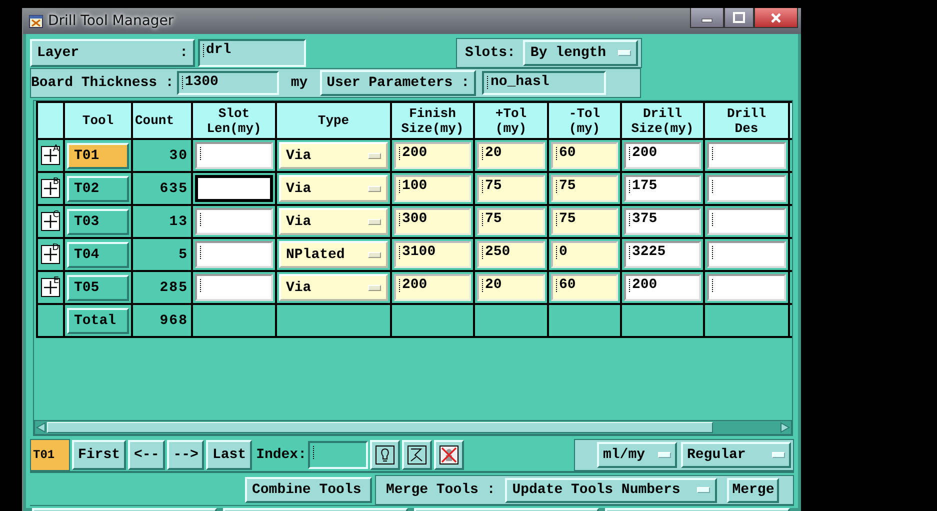 The image size is (937, 511). I want to click on minus-tolerance-field: 0, so click(584, 254).